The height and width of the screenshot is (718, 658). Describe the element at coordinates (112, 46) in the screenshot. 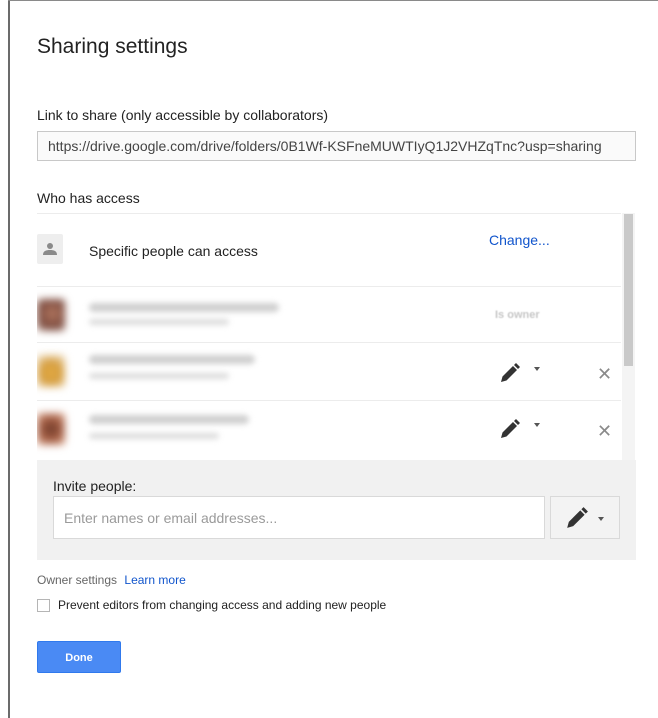

I see `dialog-title: Sharing settings` at that location.